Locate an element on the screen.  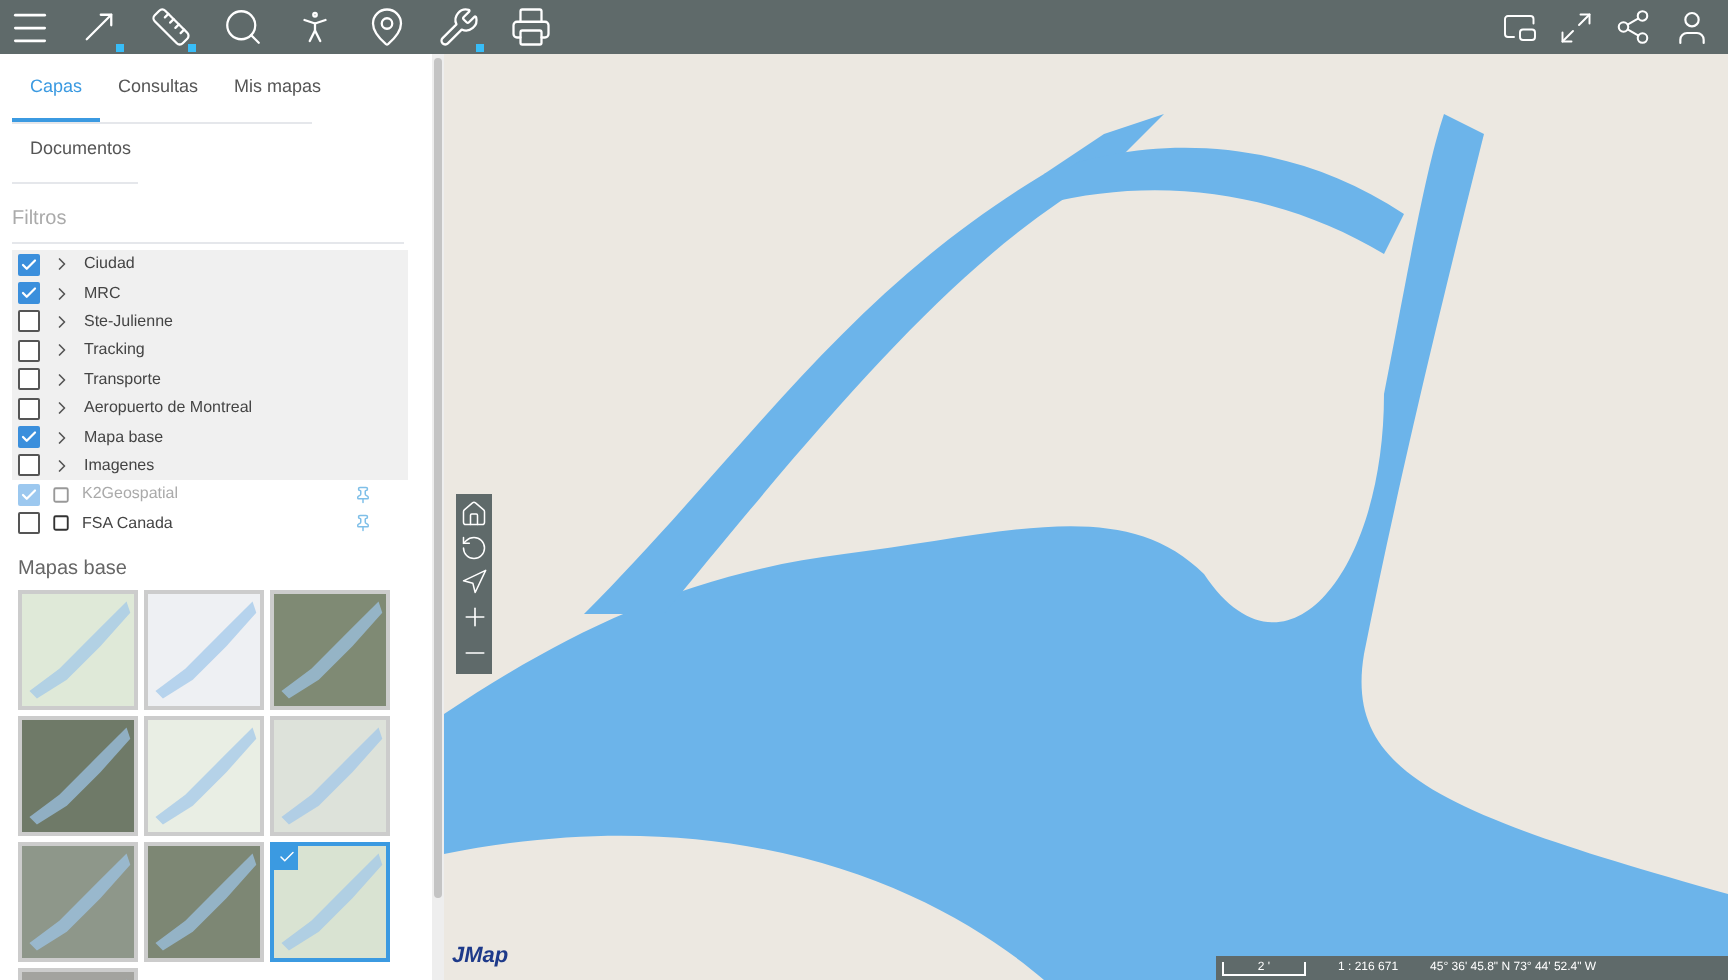
panel-tab: Consultas is located at coordinates (158, 97).